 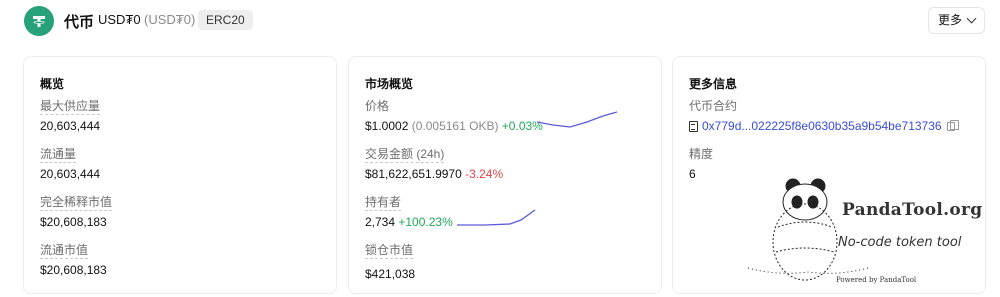 I want to click on holders-change: +100.23%, so click(x=425, y=222).